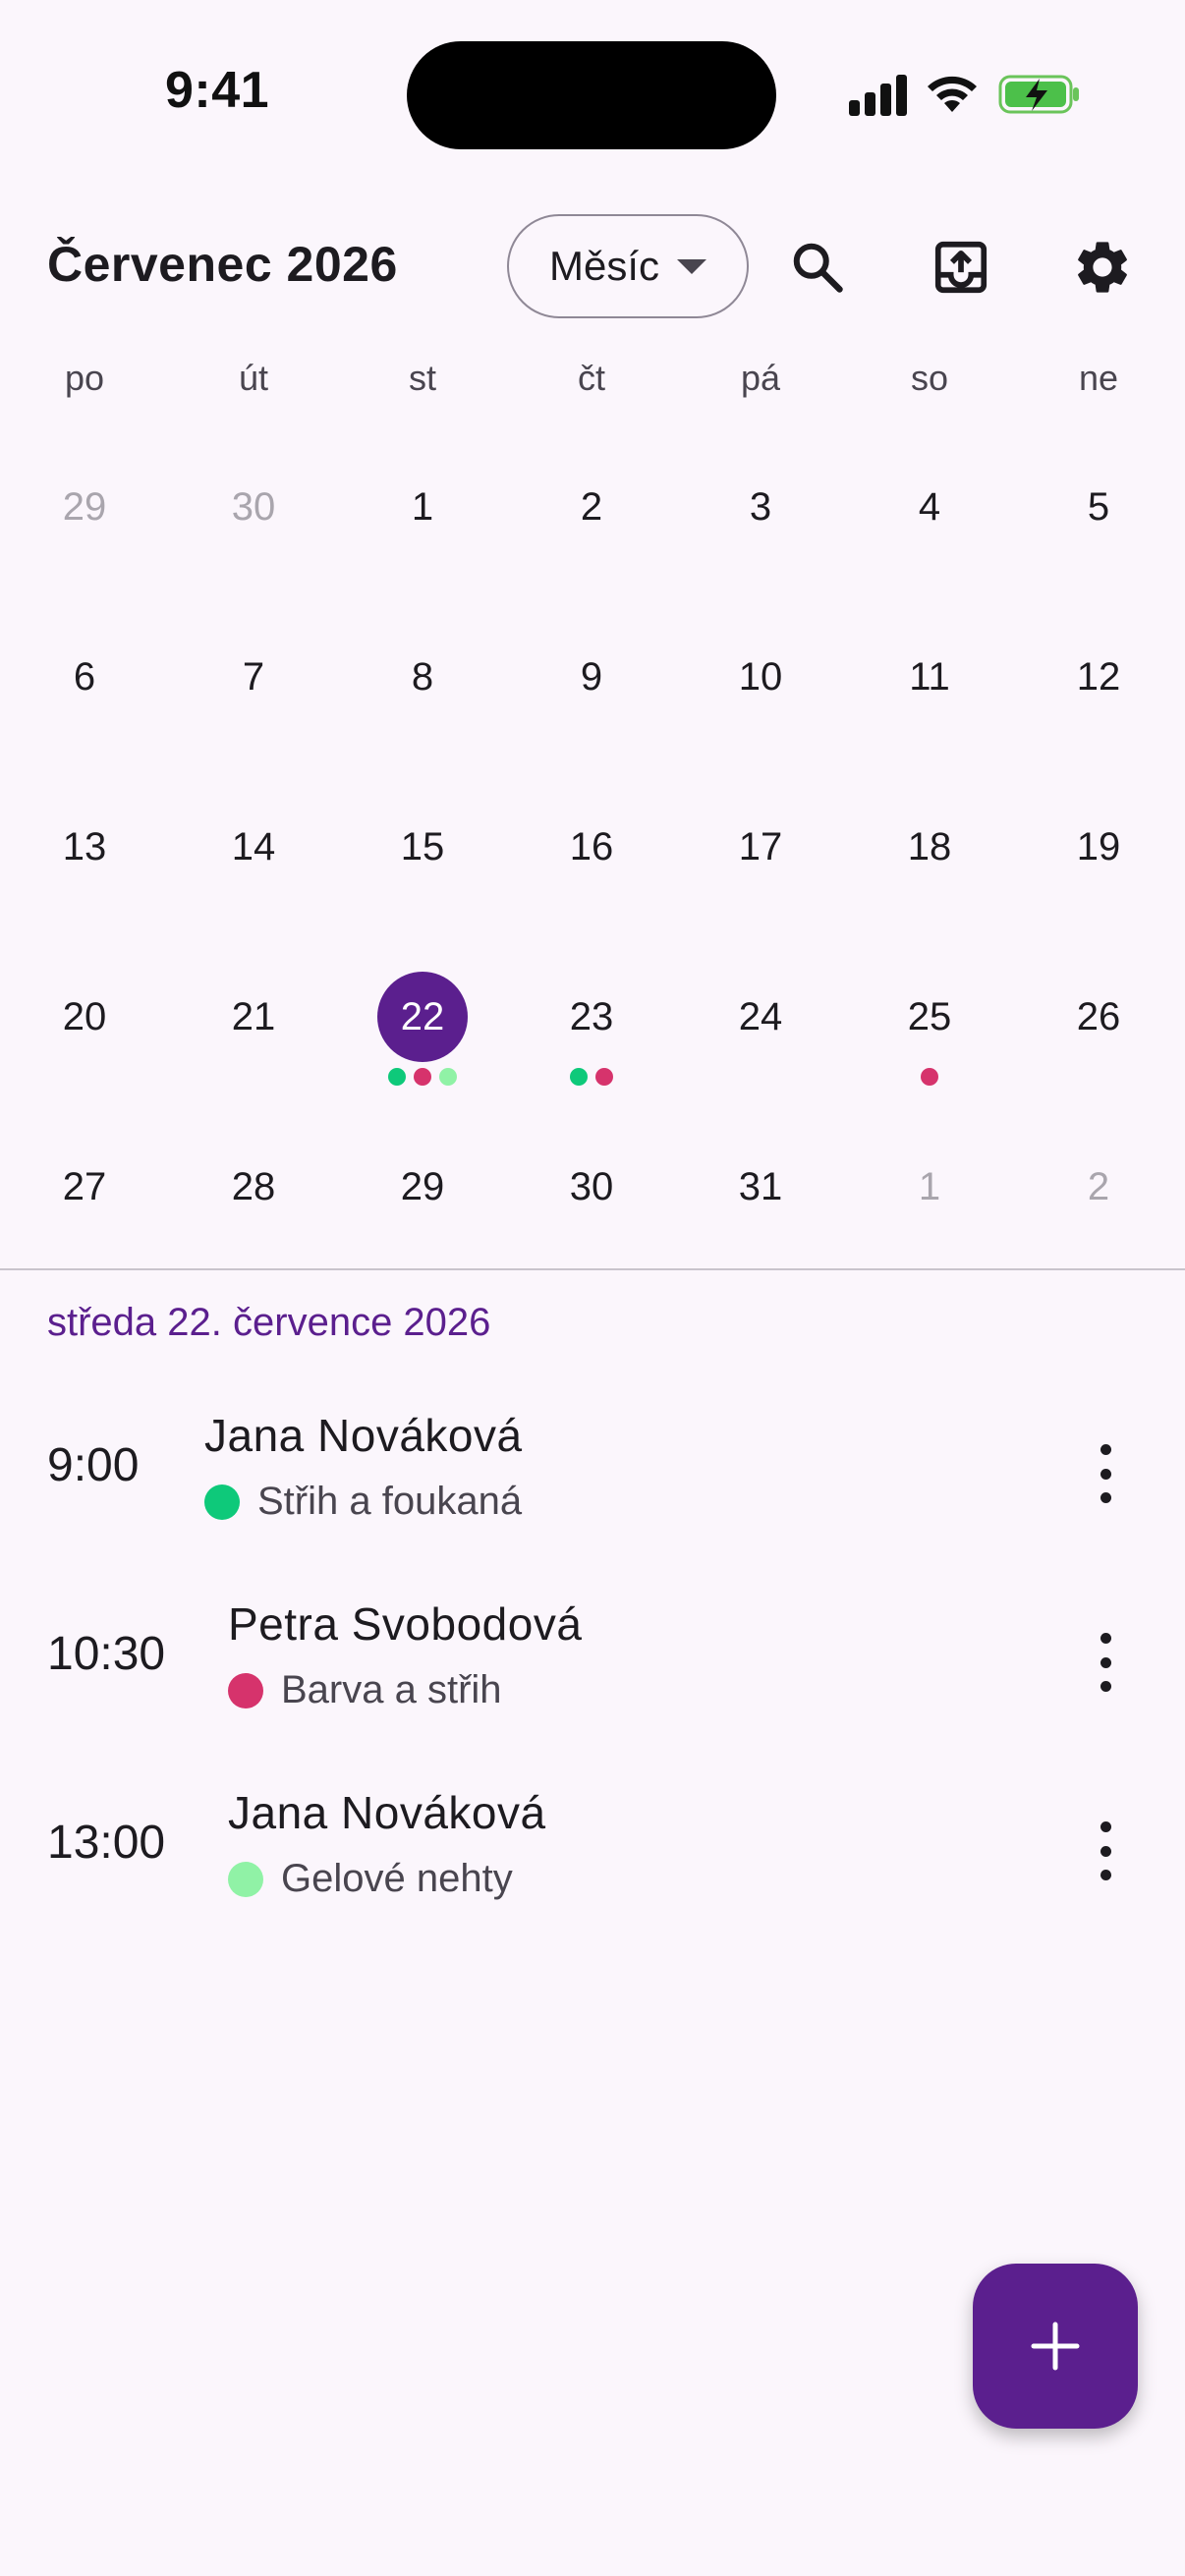  I want to click on upload-tray-icon, so click(961, 267).